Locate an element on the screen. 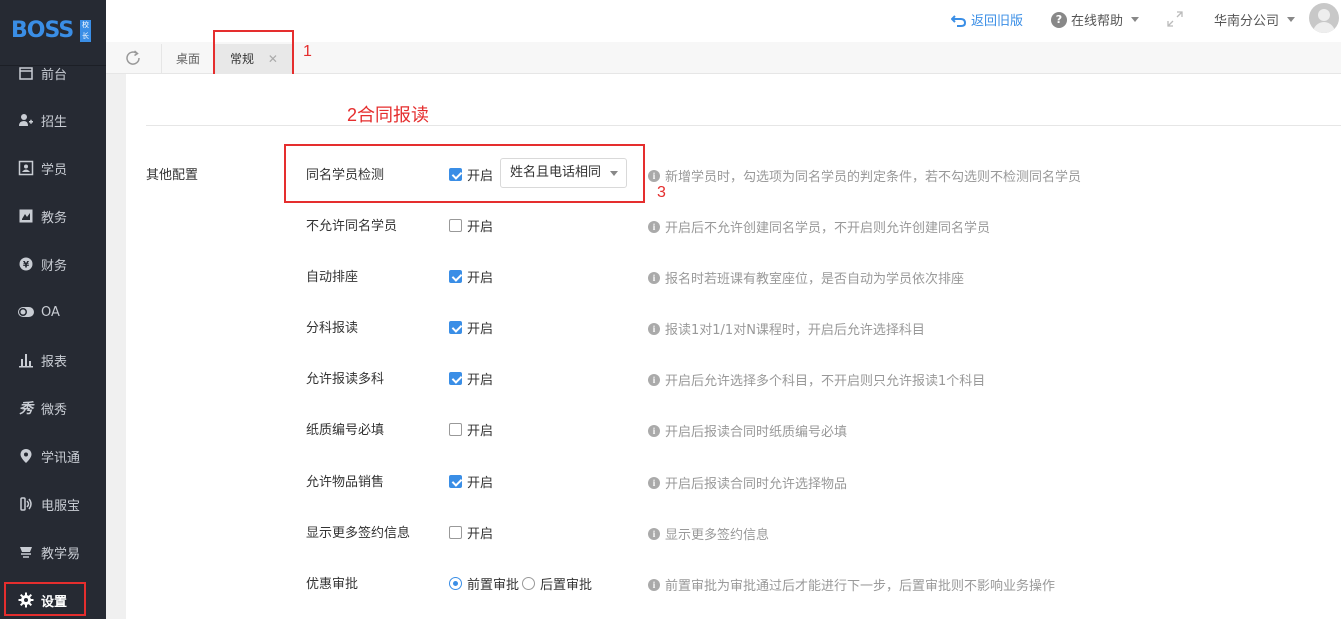 The width and height of the screenshot is (1341, 619). sidebar-item-oa: OA is located at coordinates (53, 312).